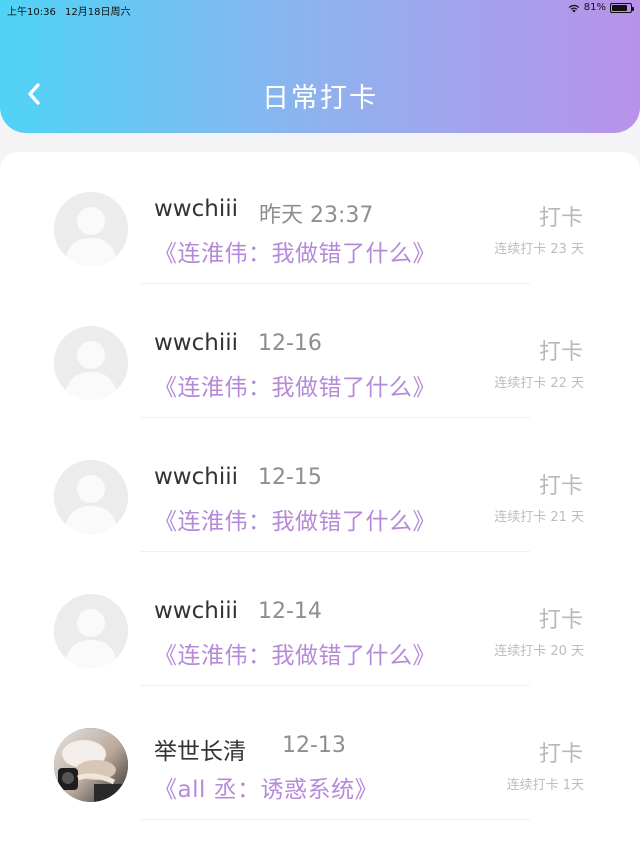 The image size is (640, 853). I want to click on streak-count: 连续打卡 1天, so click(545, 785).